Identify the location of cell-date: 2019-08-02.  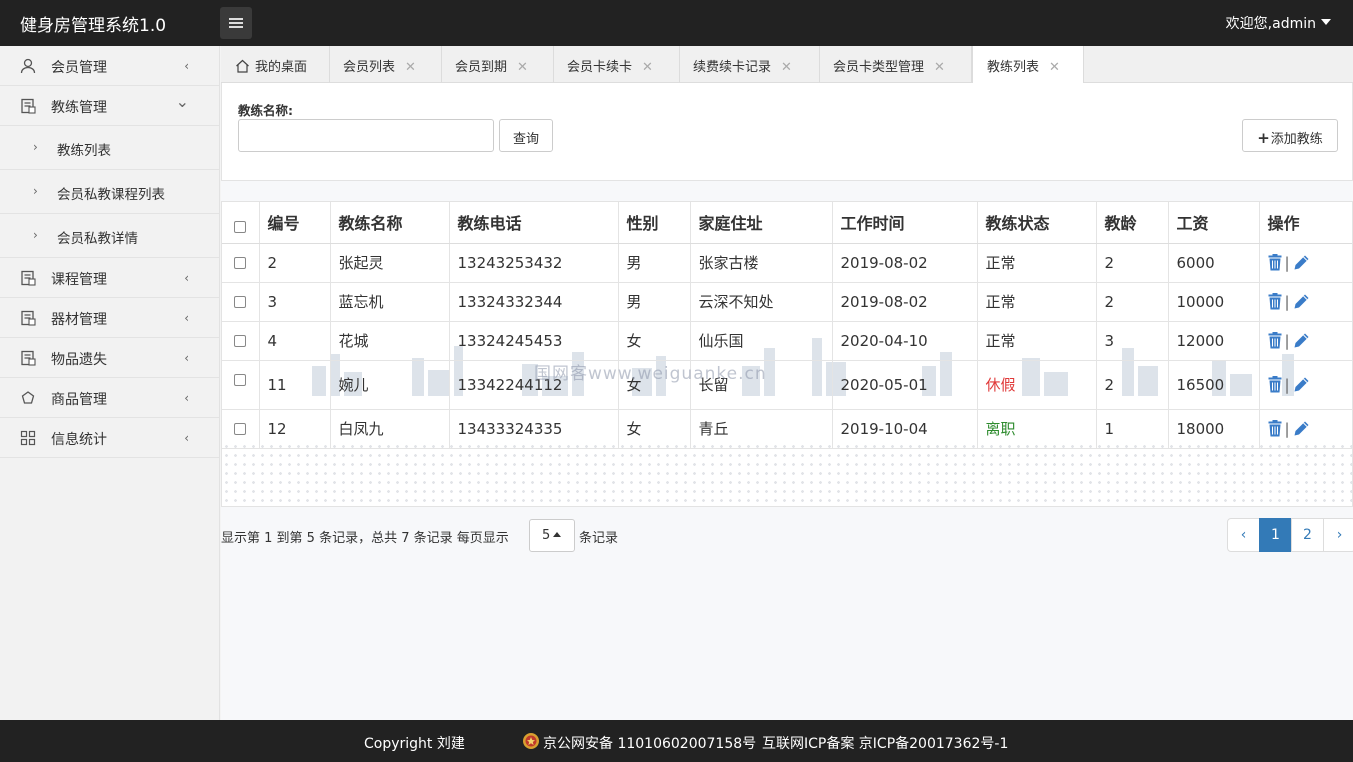
(905, 302).